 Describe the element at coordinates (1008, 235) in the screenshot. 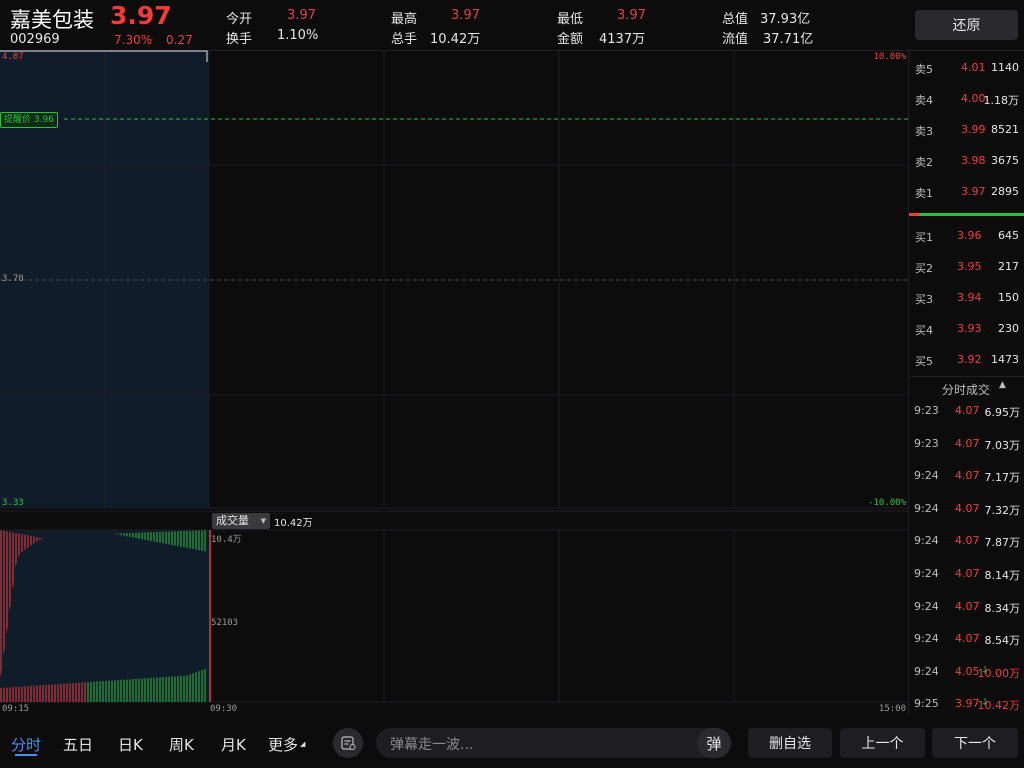

I see `bid-volume: 645` at that location.